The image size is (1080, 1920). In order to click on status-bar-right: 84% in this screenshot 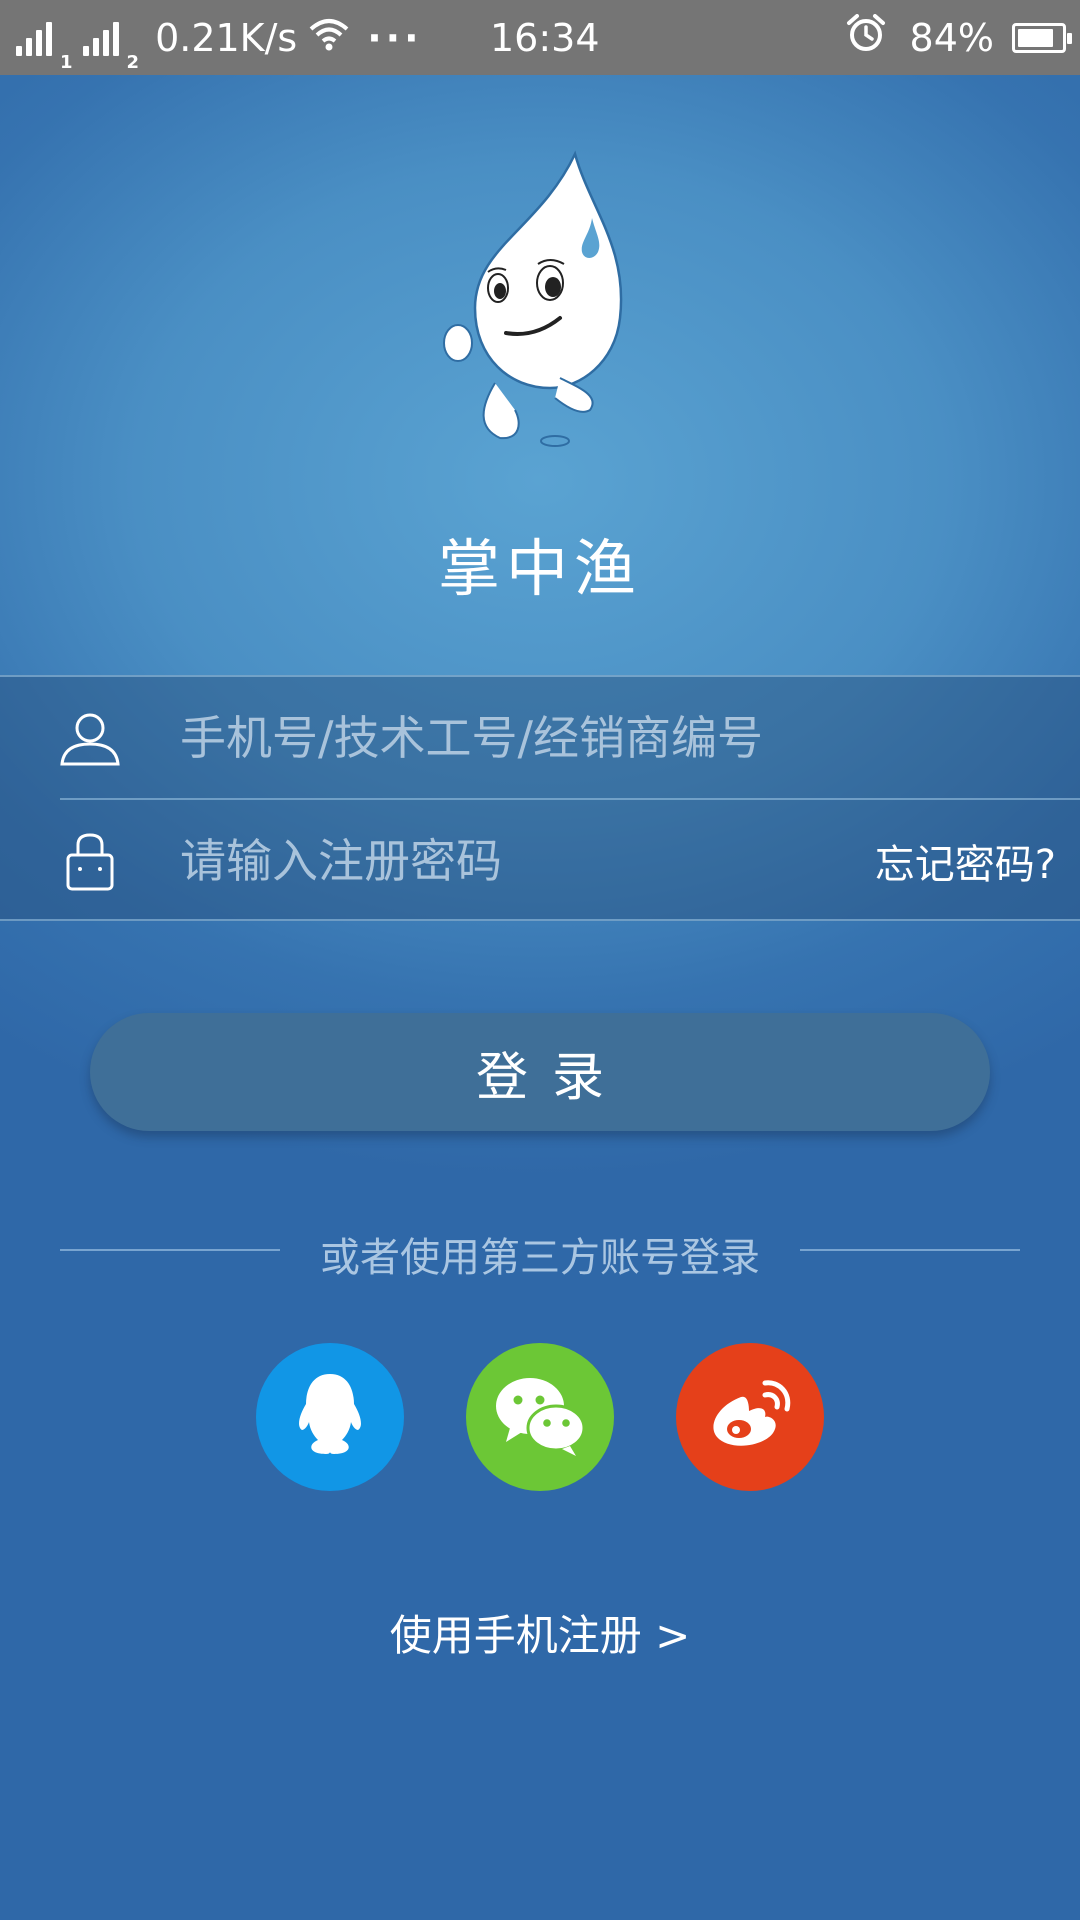, I will do `click(959, 37)`.